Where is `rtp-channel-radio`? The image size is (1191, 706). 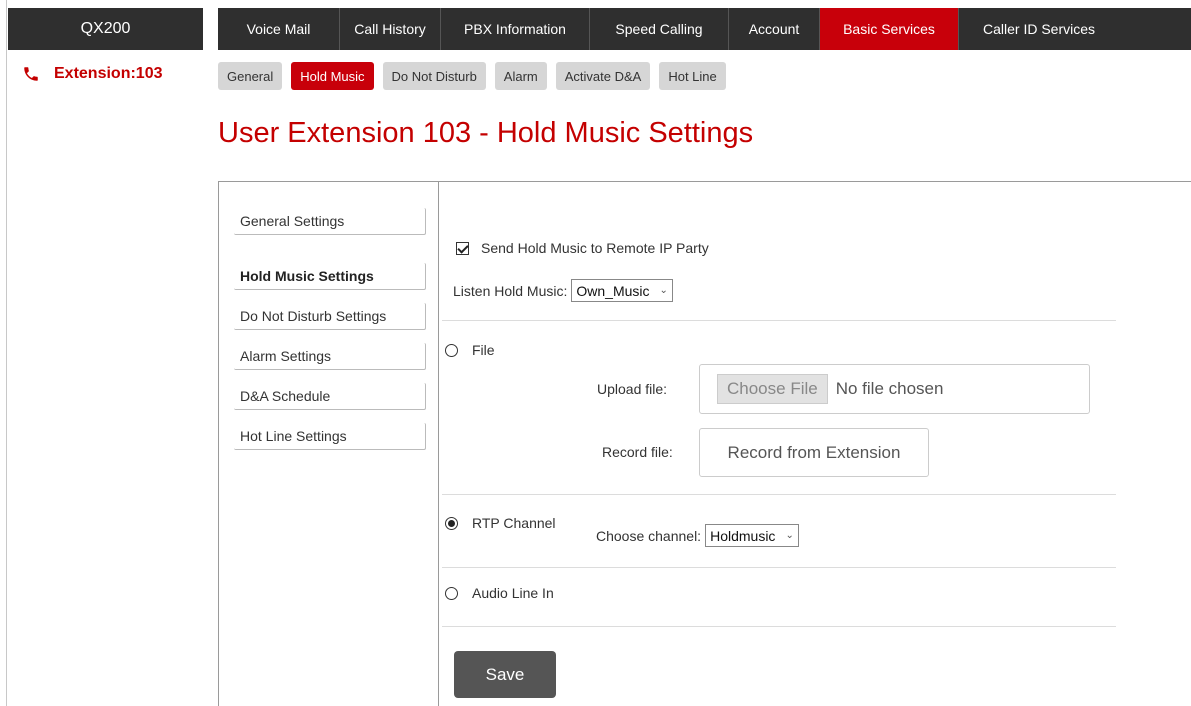
rtp-channel-radio is located at coordinates (451, 523).